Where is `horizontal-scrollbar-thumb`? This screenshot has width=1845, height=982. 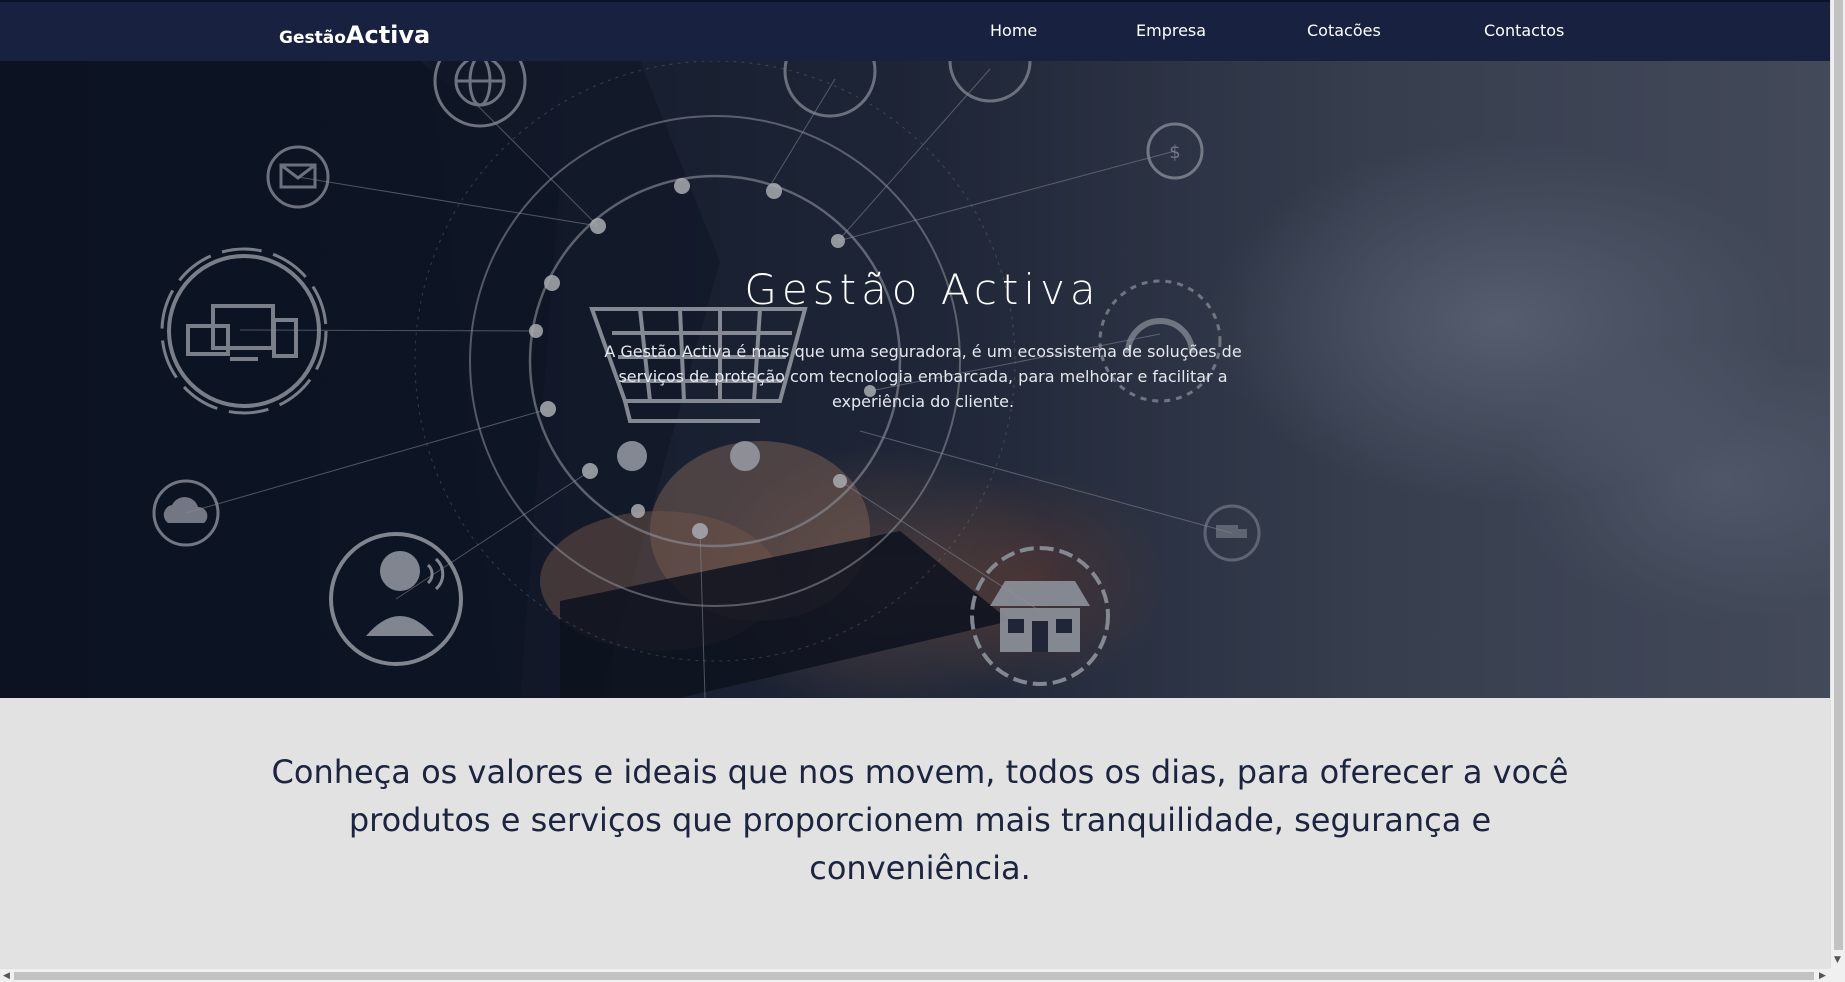
horizontal-scrollbar-thumb is located at coordinates (914, 976).